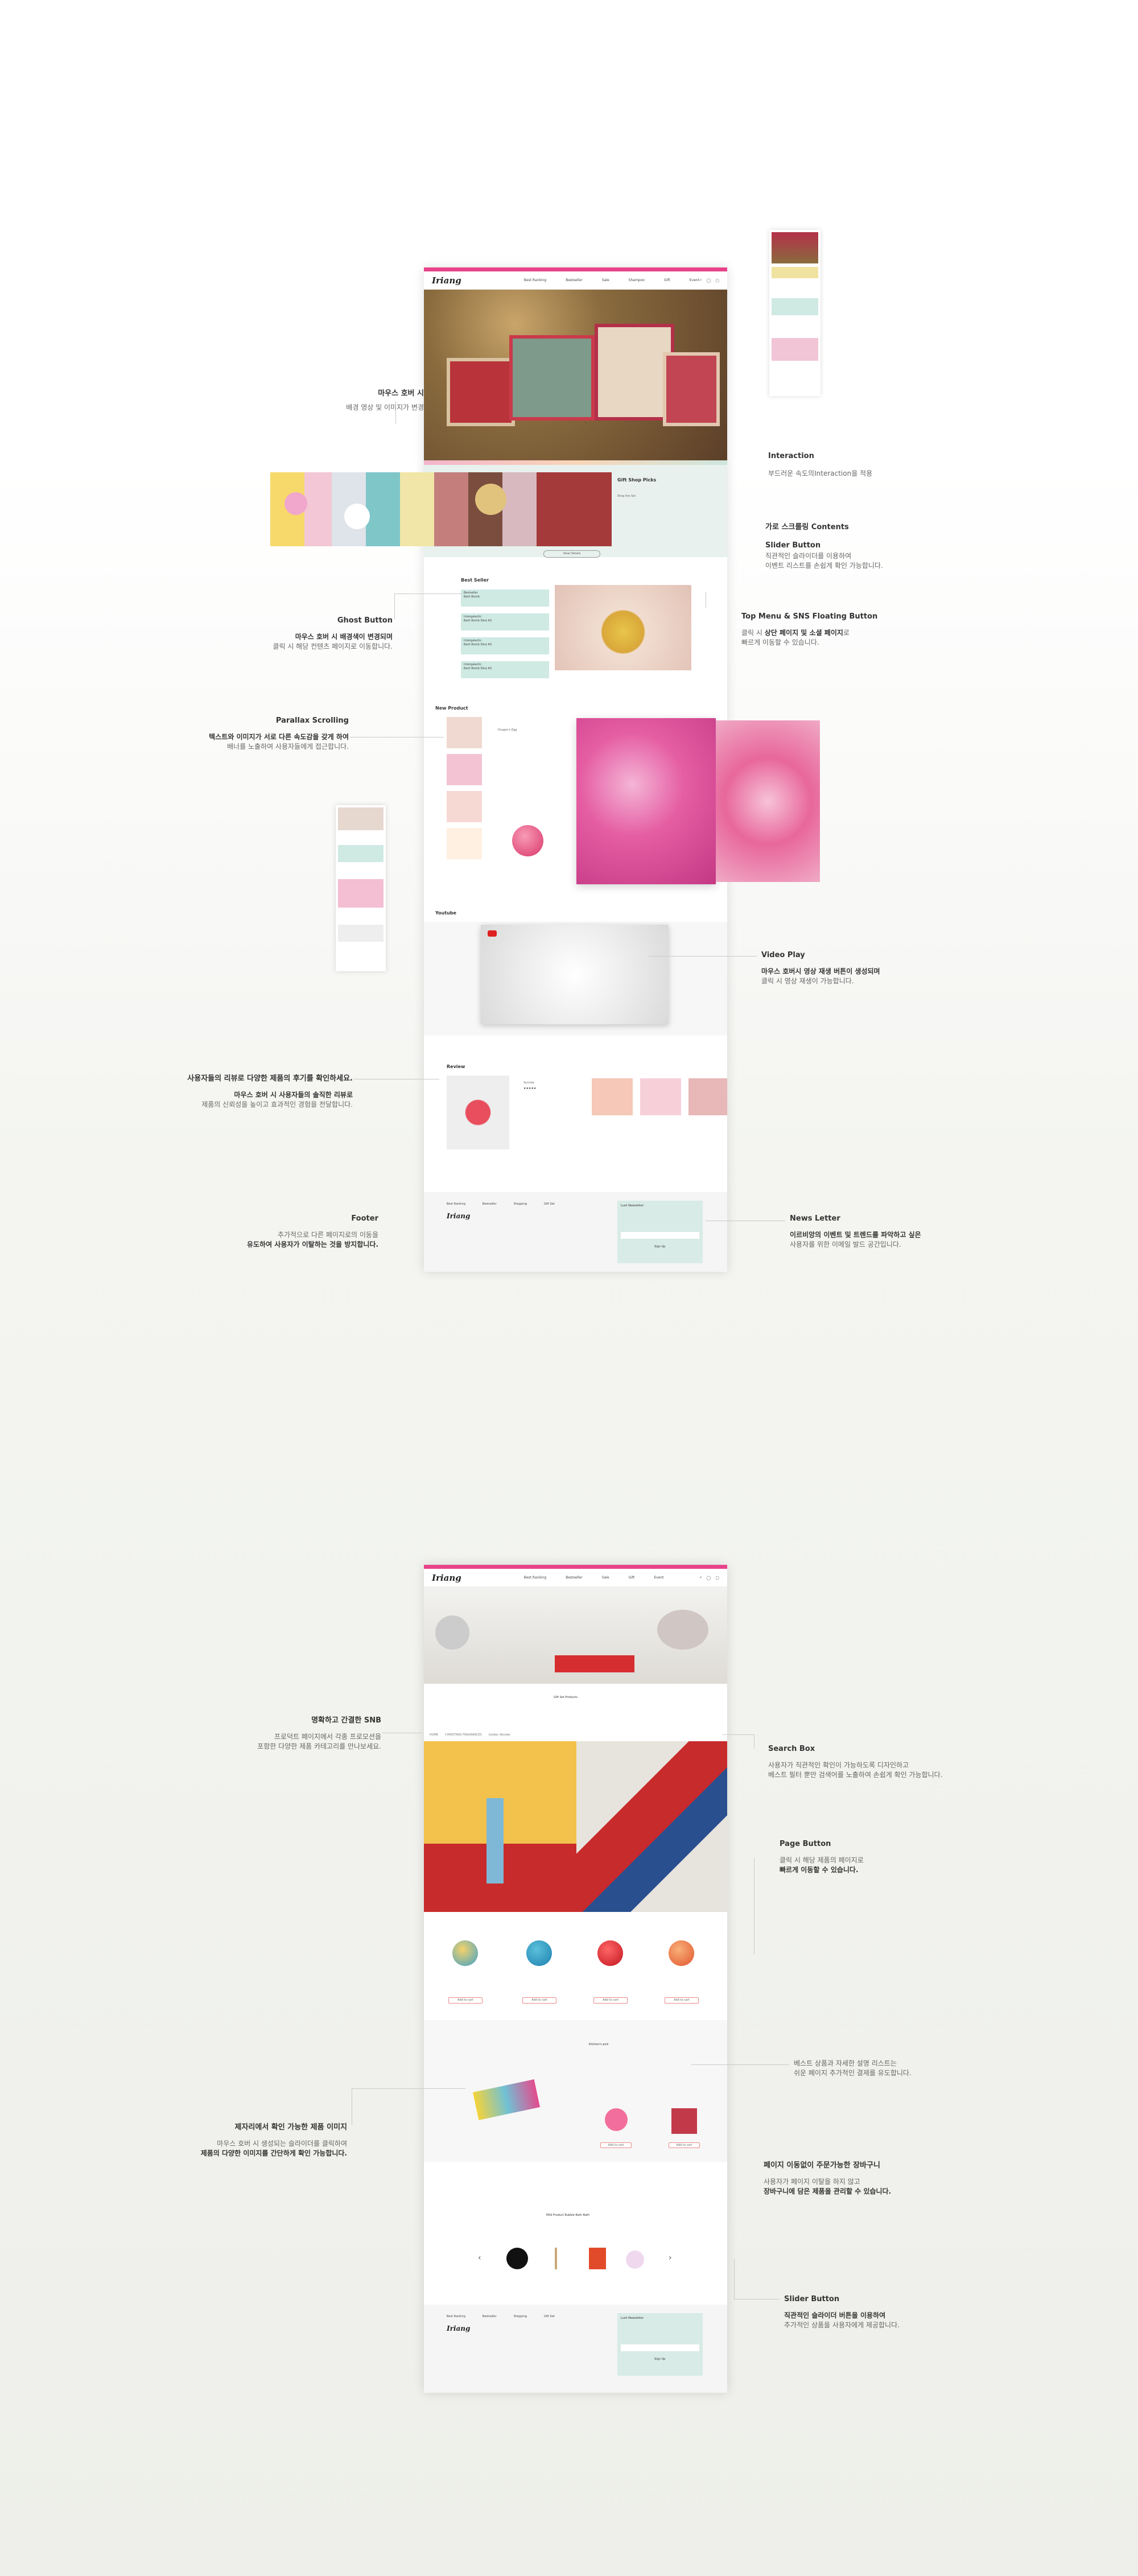 Image resolution: width=1138 pixels, height=2576 pixels. I want to click on breadcrumb: HOME CHRISTMAS FRAGRANCES Golden Wonder, so click(470, 1735).